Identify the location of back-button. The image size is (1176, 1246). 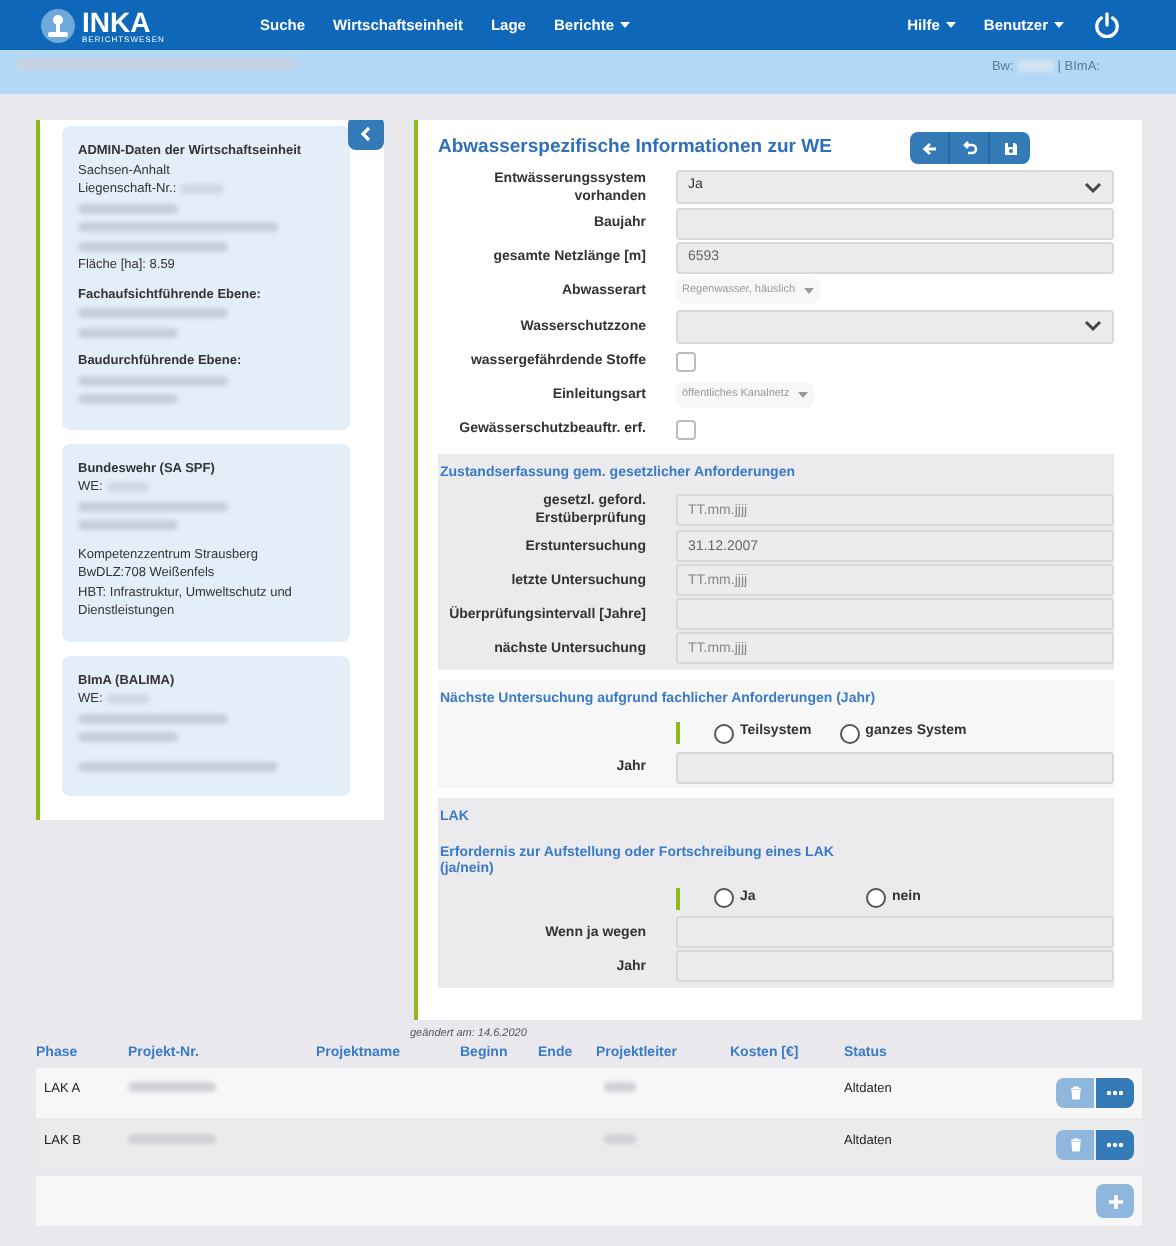
(930, 148).